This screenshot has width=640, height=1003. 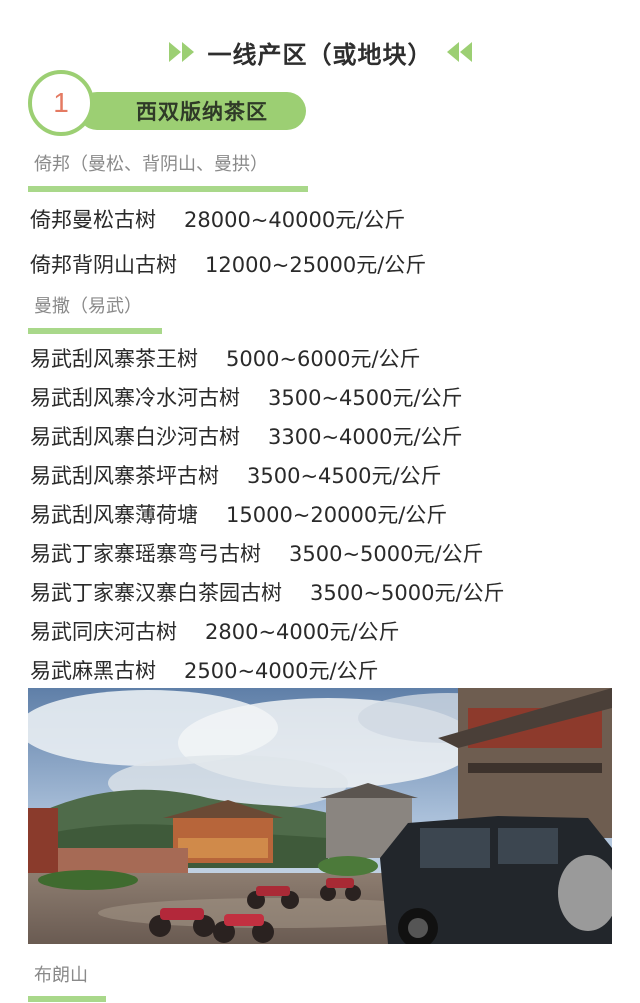 I want to click on item-name: 易武刮风寨茶王树, so click(x=114, y=359).